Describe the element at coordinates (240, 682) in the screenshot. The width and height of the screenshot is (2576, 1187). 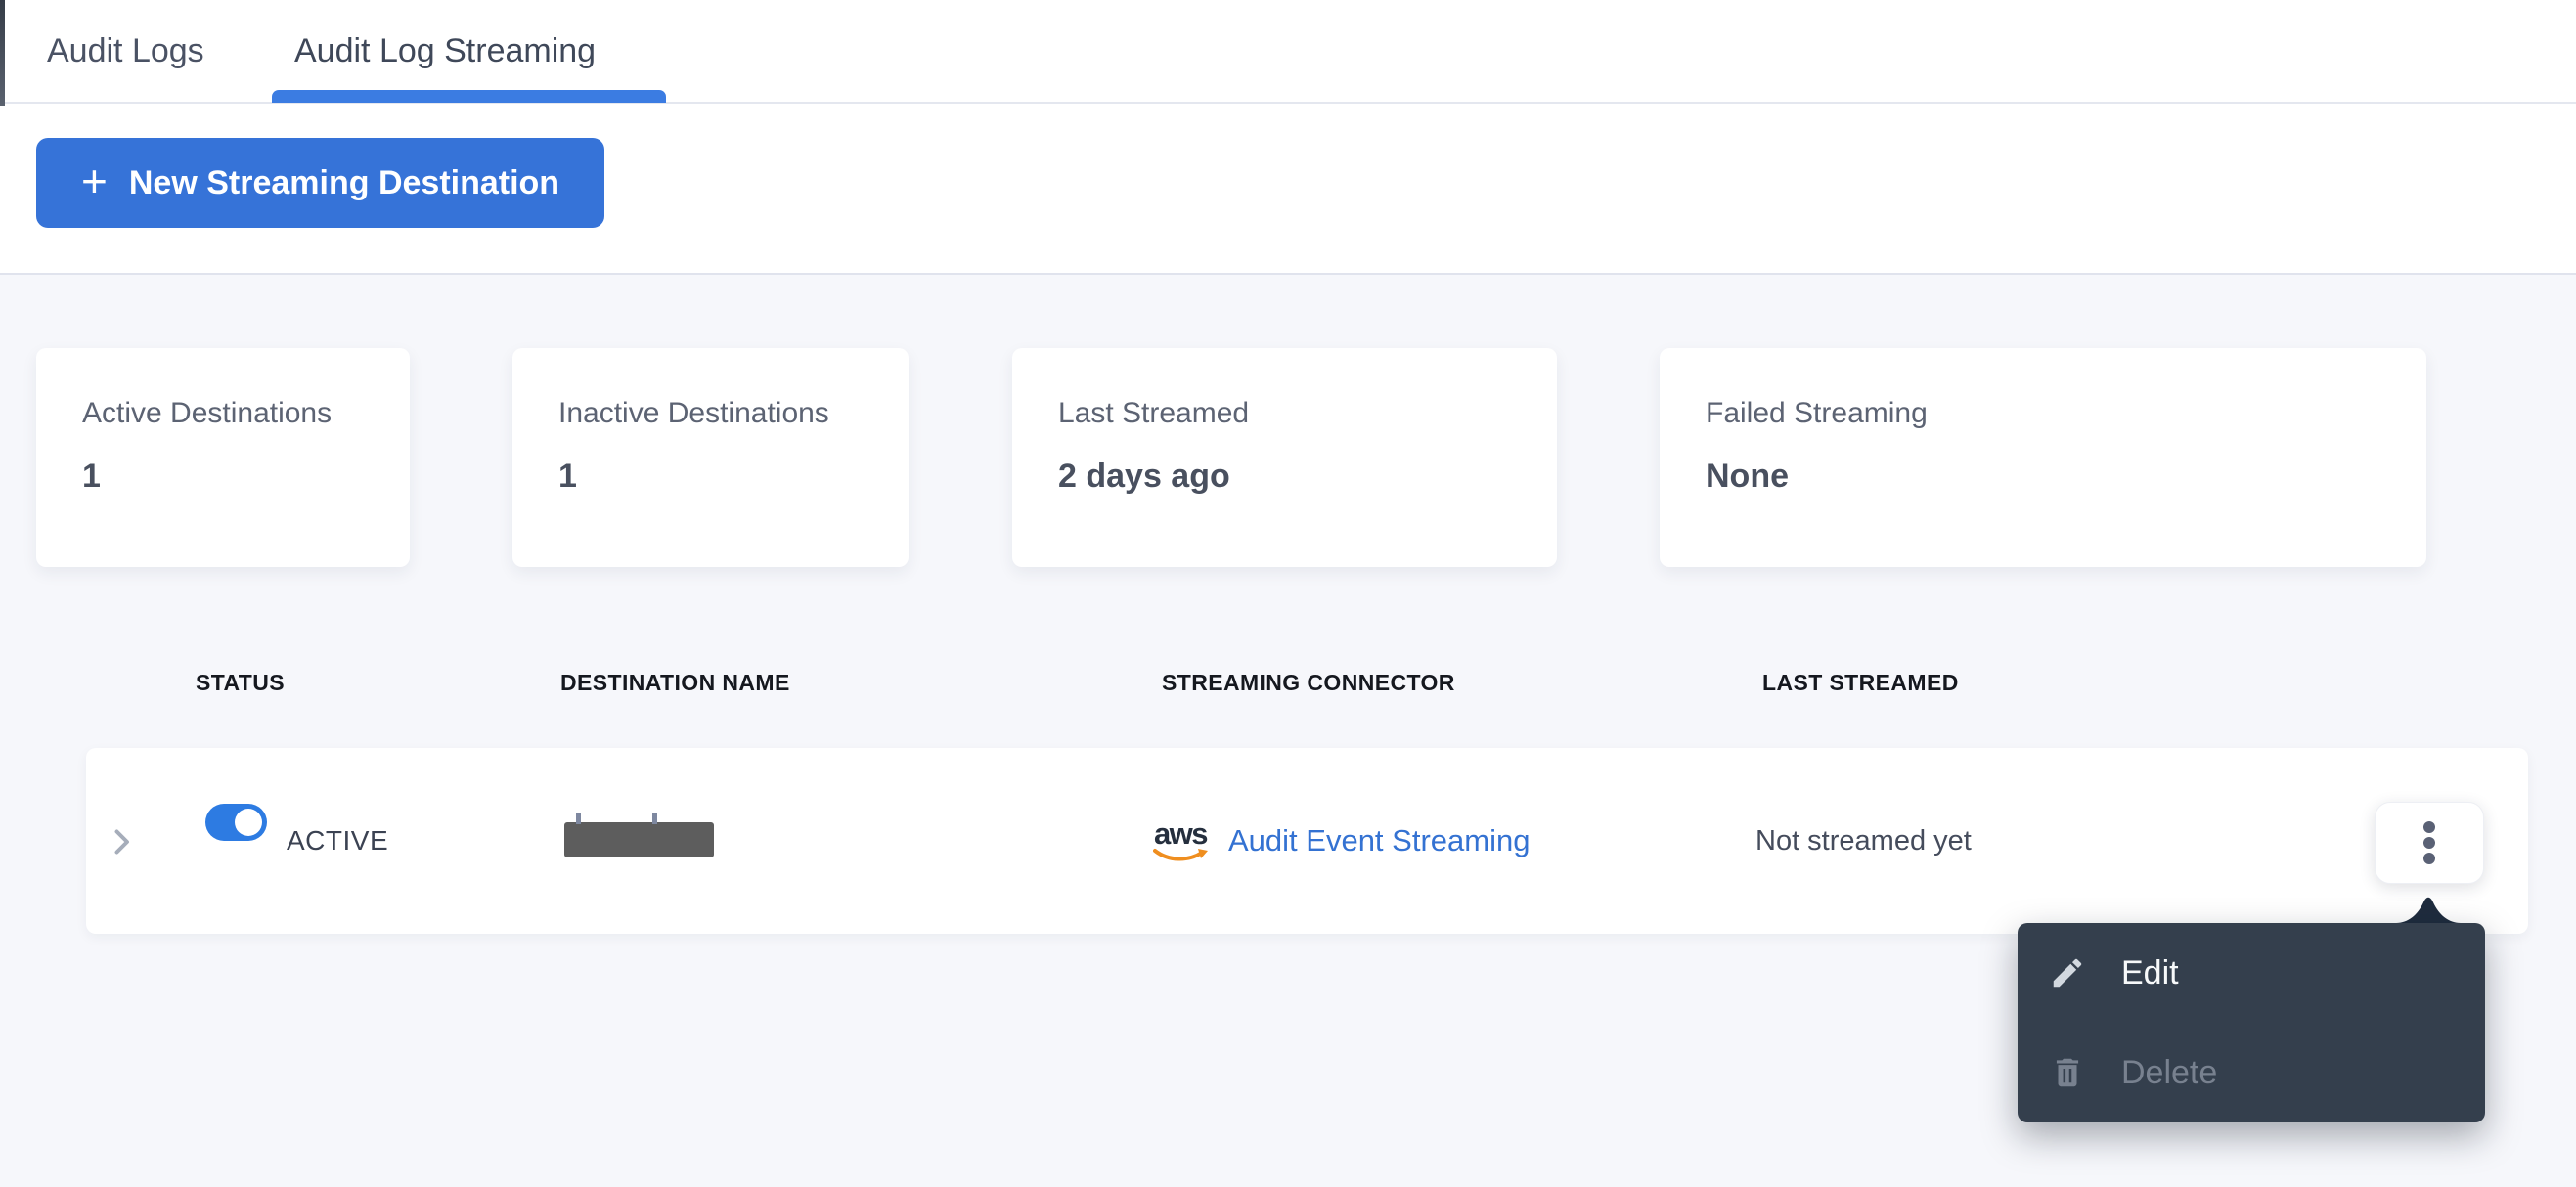
I see `column-header-status: STATUS` at that location.